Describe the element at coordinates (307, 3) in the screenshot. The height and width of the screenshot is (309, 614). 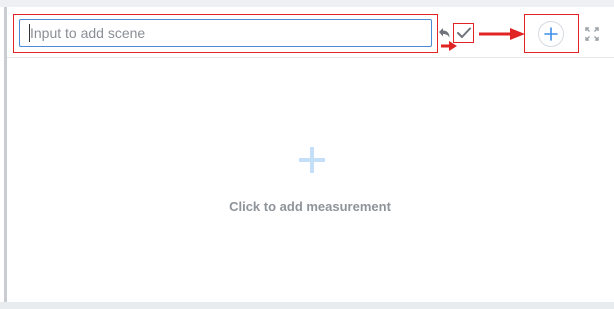
I see `top-strip` at that location.